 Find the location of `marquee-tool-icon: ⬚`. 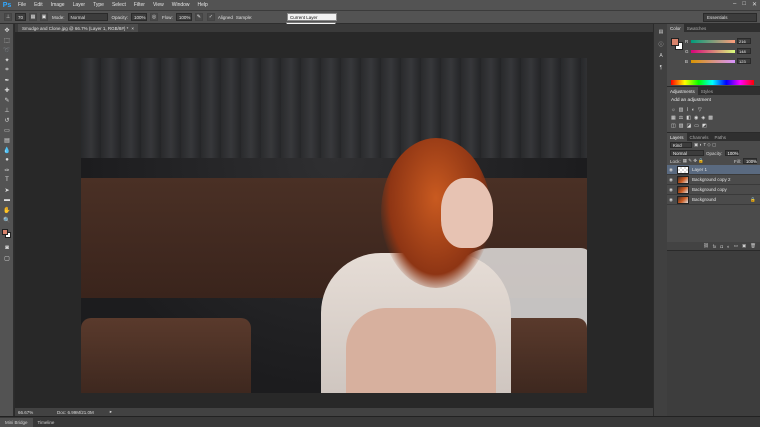

marquee-tool-icon: ⬚ is located at coordinates (7, 40).